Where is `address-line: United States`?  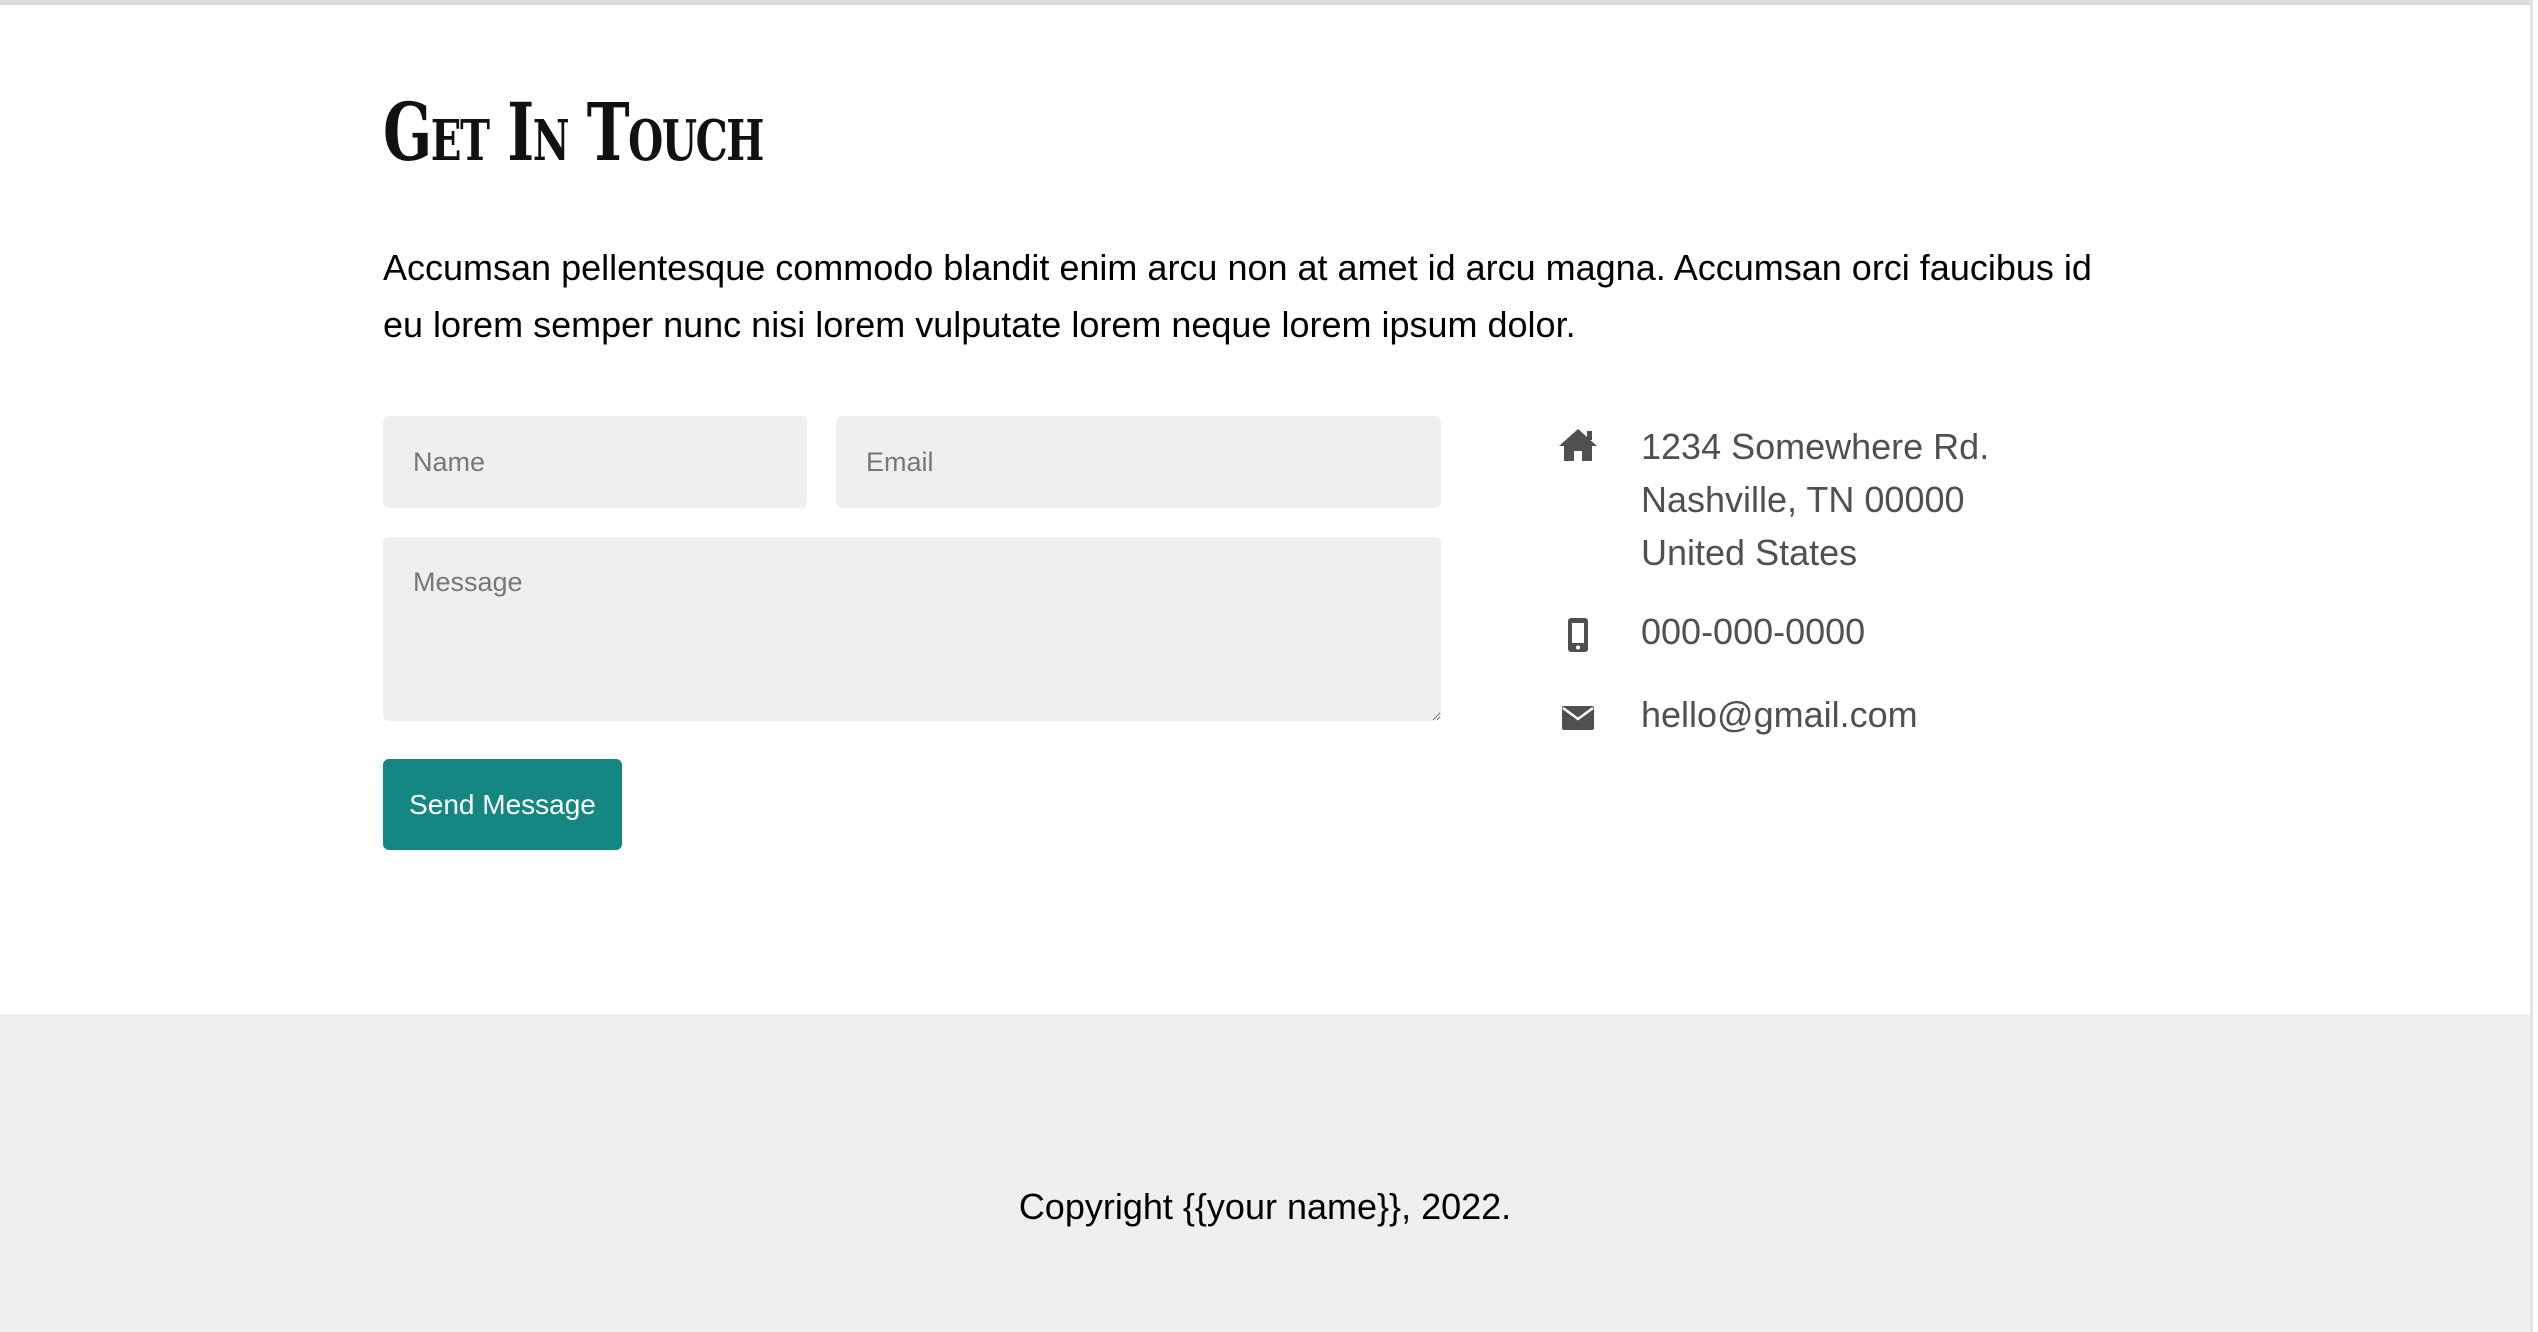
address-line: United States is located at coordinates (1749, 552).